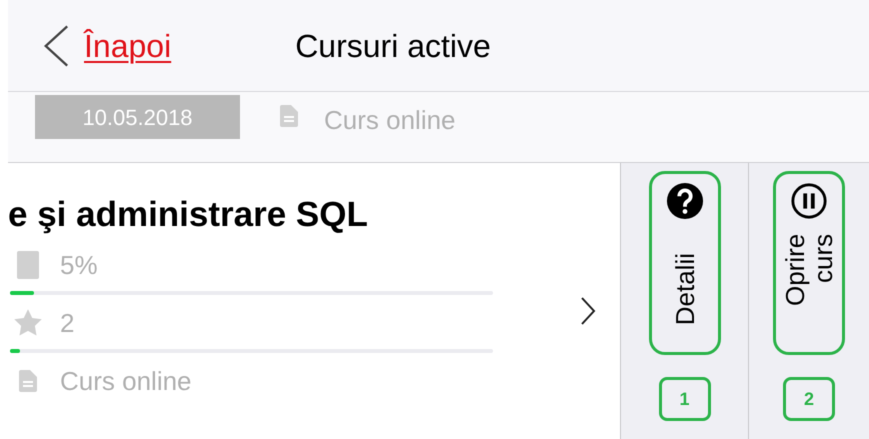 The image size is (869, 439). Describe the element at coordinates (684, 263) in the screenshot. I see `action-button: Detalii` at that location.